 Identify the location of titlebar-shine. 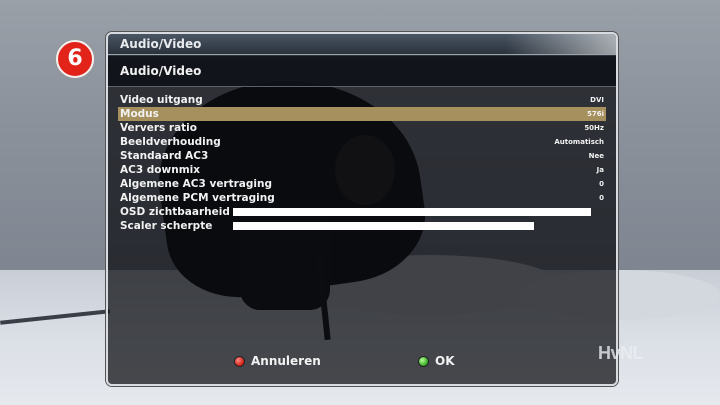
(561, 44).